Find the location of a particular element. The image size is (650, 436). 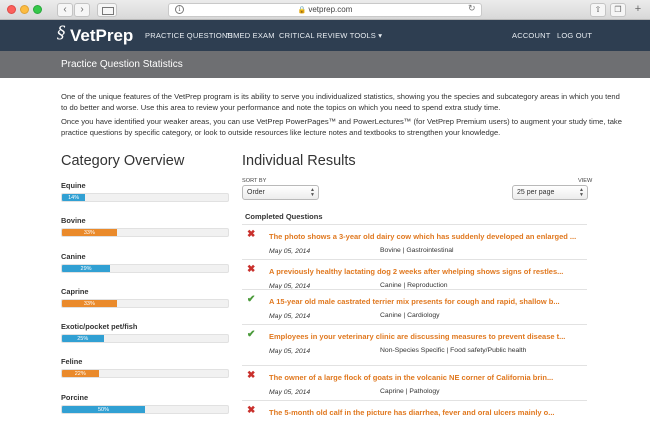

nav-practice-questions: PRACTICE QUESTIONS is located at coordinates (189, 35).